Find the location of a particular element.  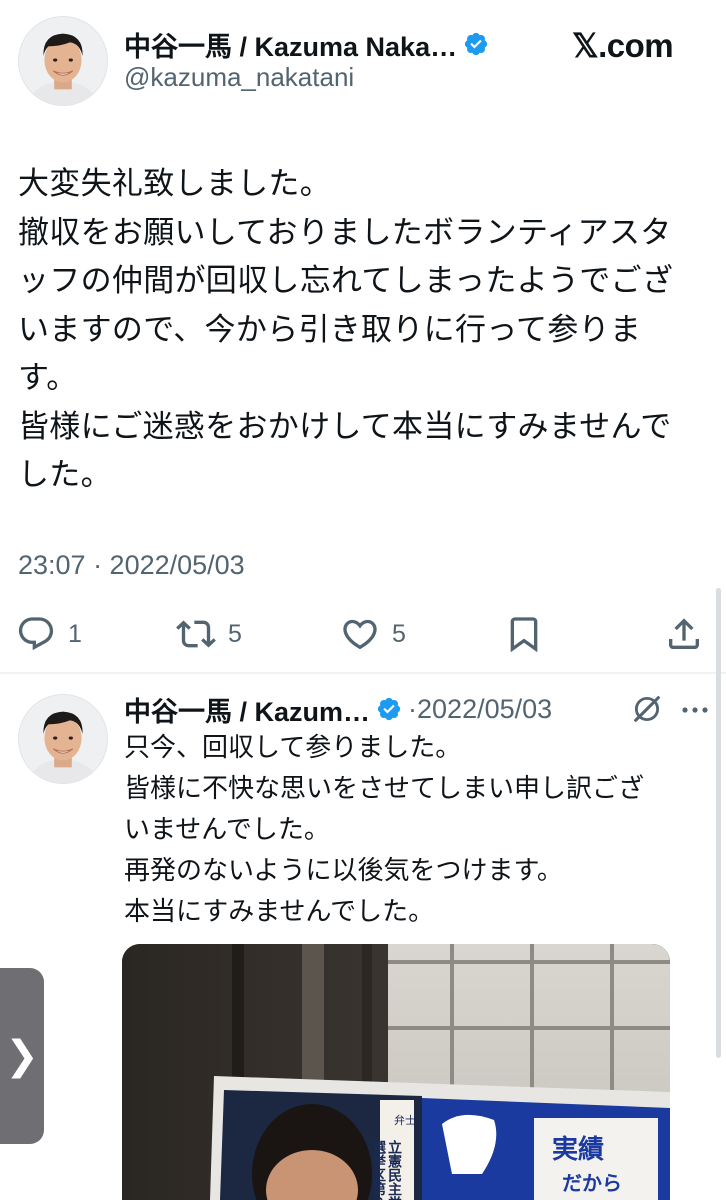

poster-district-text: 選挙区第３総支 is located at coordinates (378, 1170).